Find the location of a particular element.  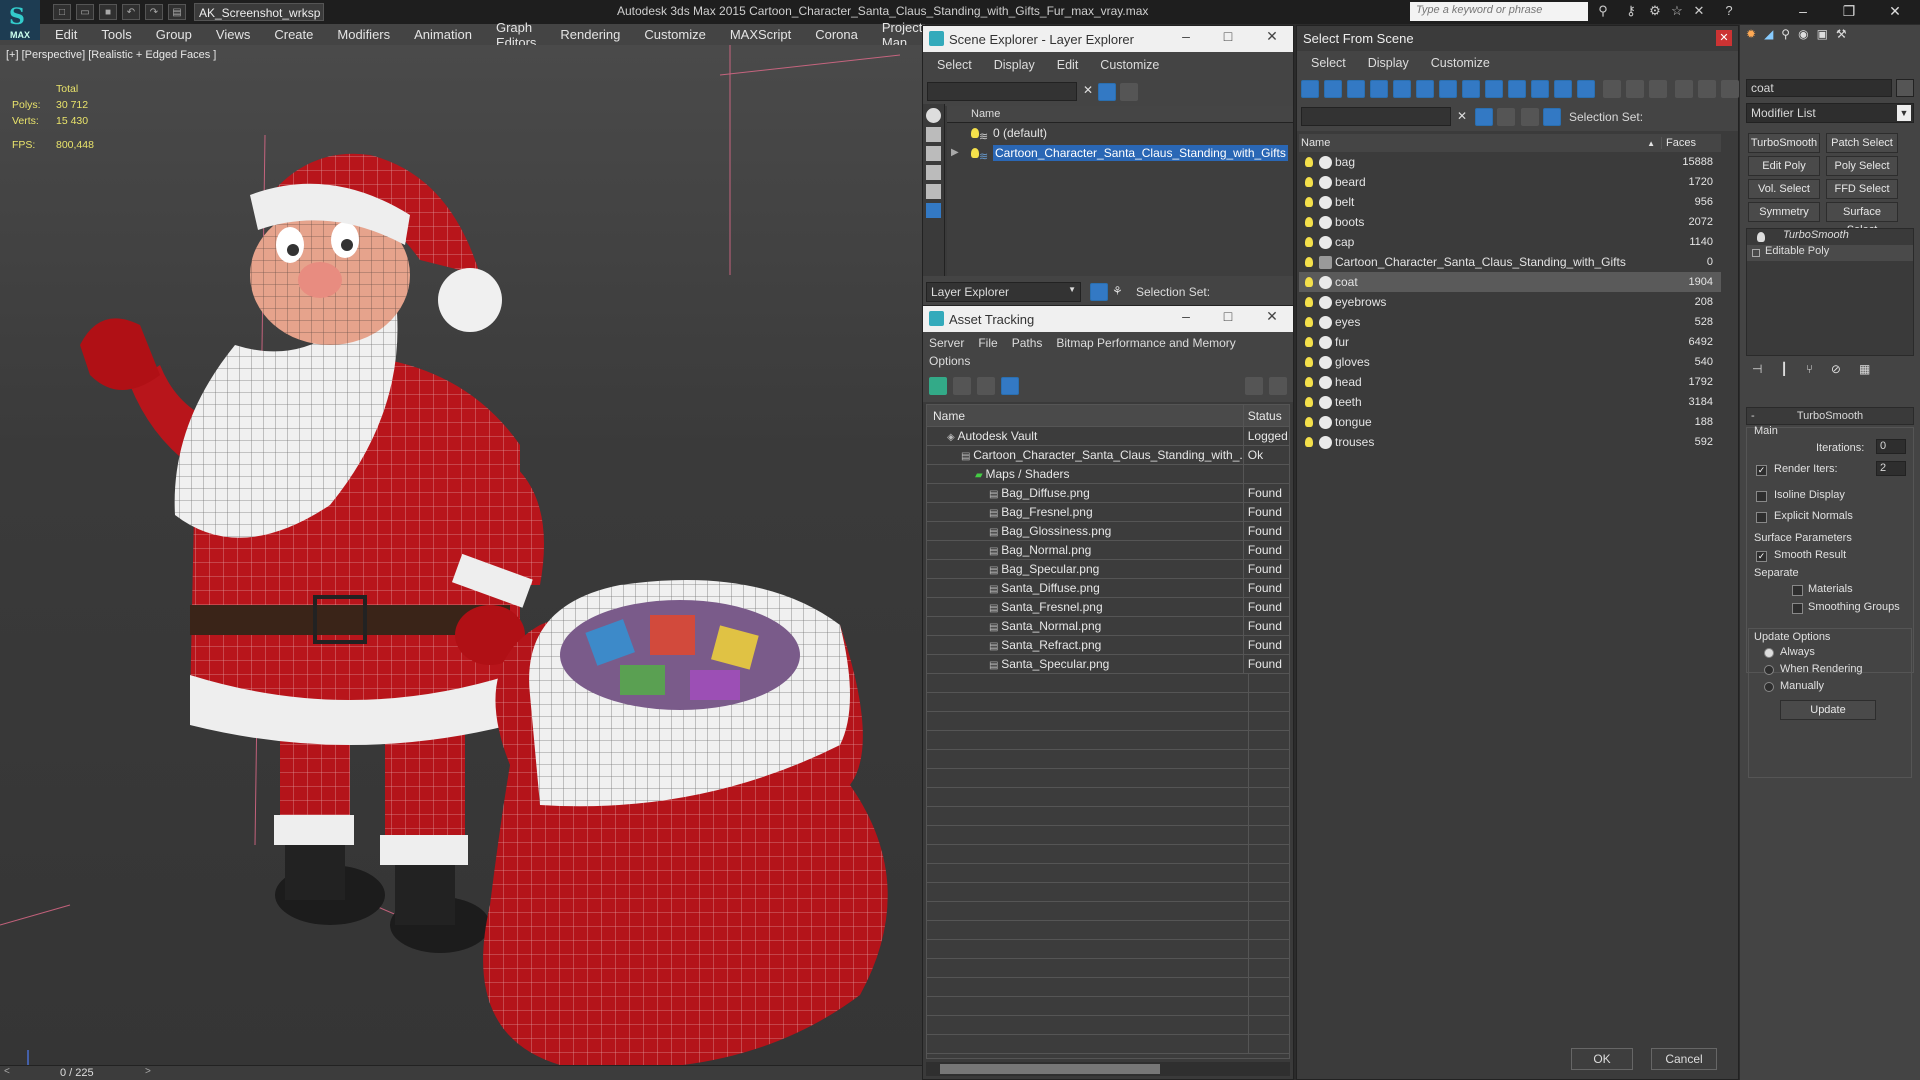

hierarchy-toggle-icon is located at coordinates (1552, 117).